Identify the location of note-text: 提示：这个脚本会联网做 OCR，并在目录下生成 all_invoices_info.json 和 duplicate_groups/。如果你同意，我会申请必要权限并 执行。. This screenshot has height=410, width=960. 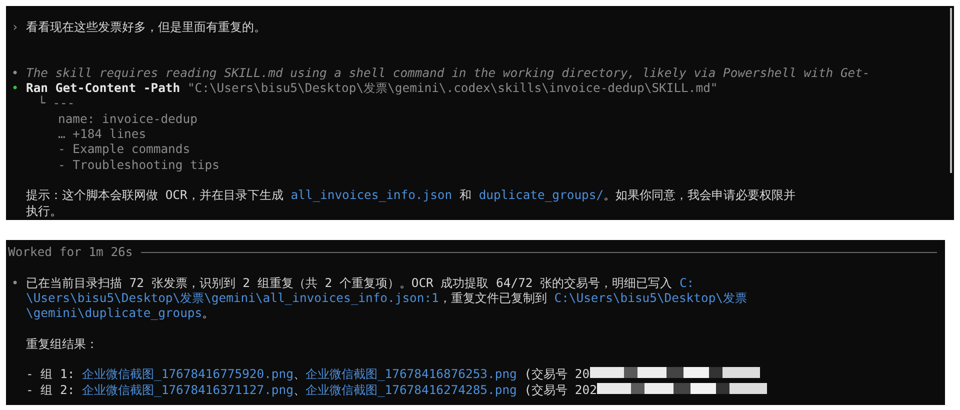
(411, 203).